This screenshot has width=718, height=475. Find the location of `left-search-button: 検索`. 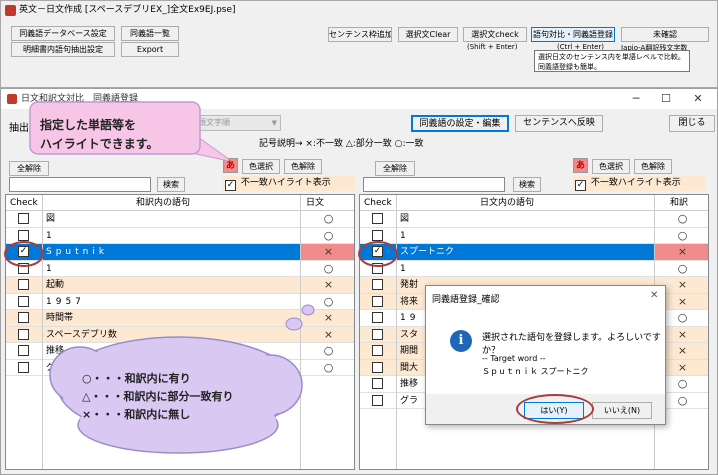

left-search-button: 検索 is located at coordinates (171, 184).